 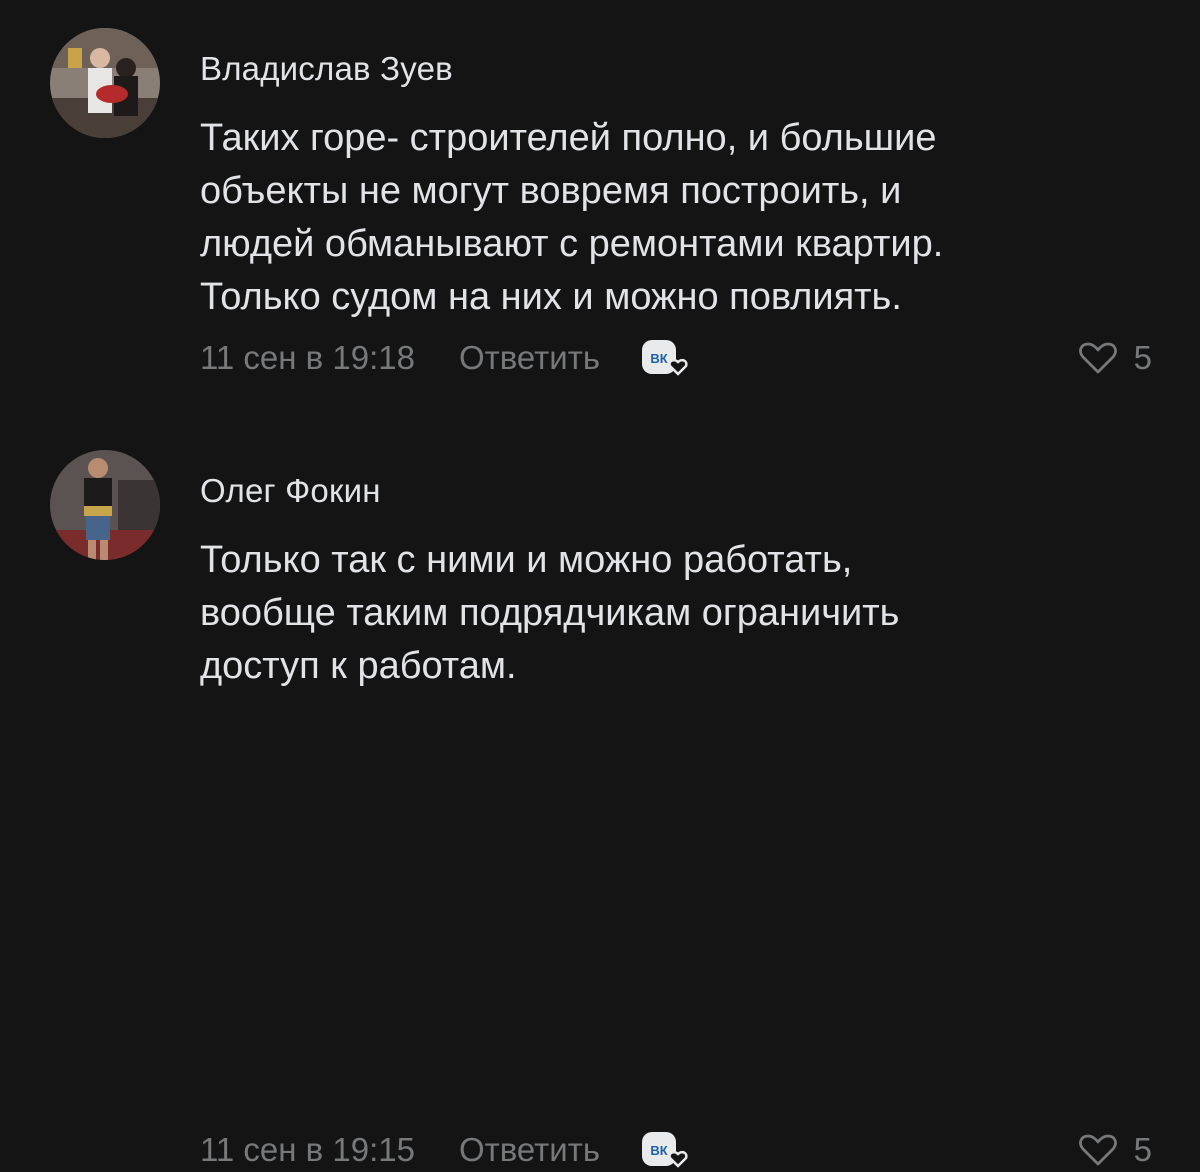 I want to click on comment-timestamp: 11 сен в 19:18, so click(x=307, y=357).